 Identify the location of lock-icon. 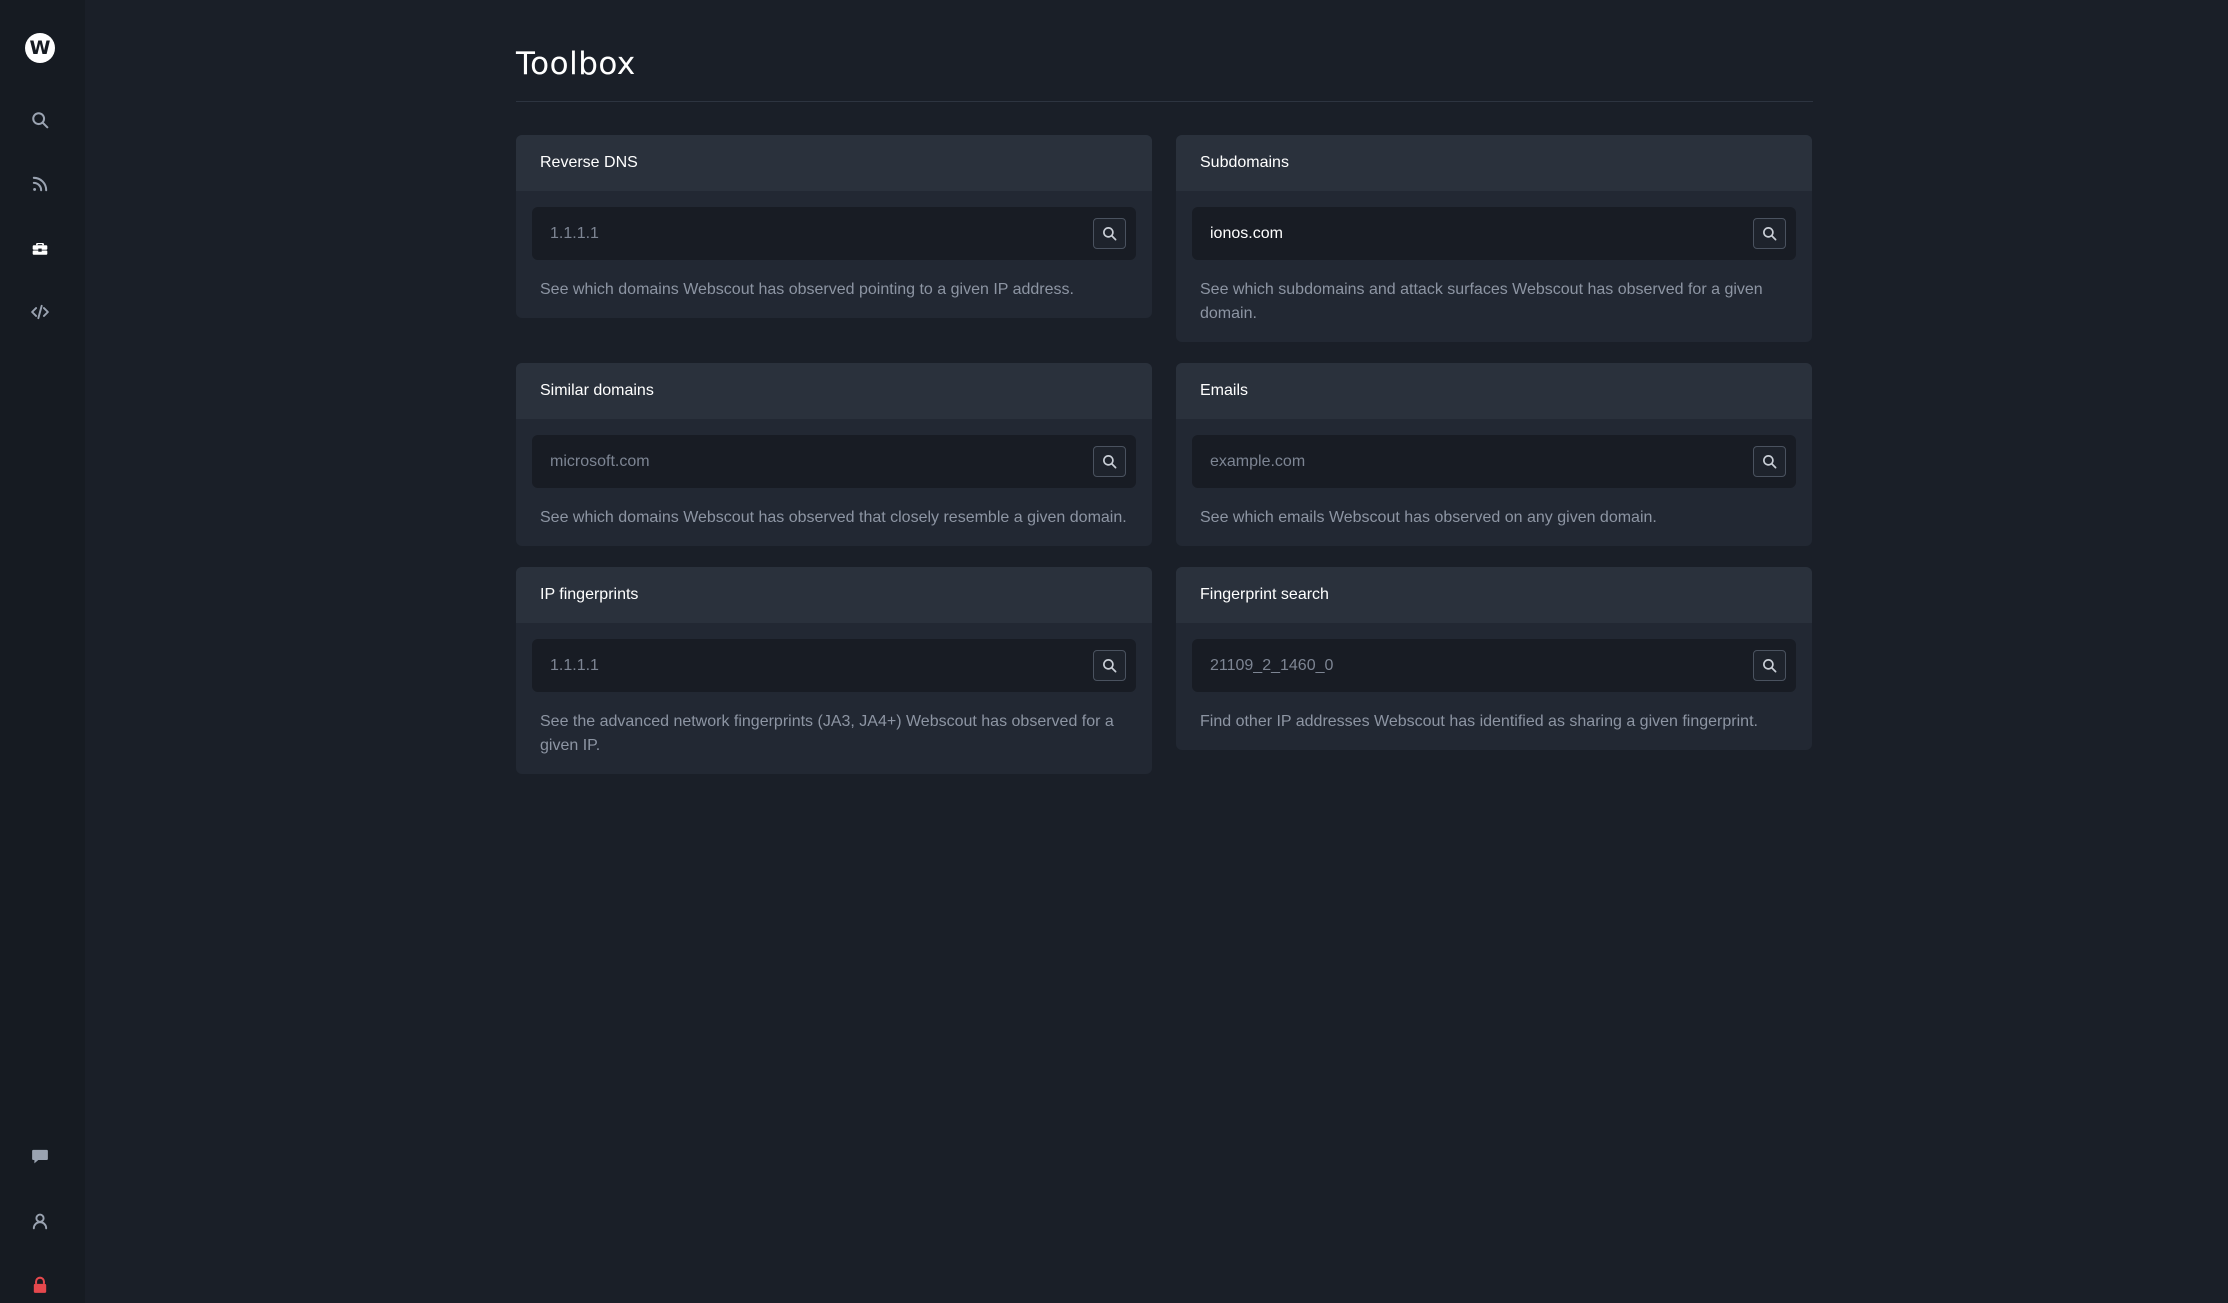
(40, 1285).